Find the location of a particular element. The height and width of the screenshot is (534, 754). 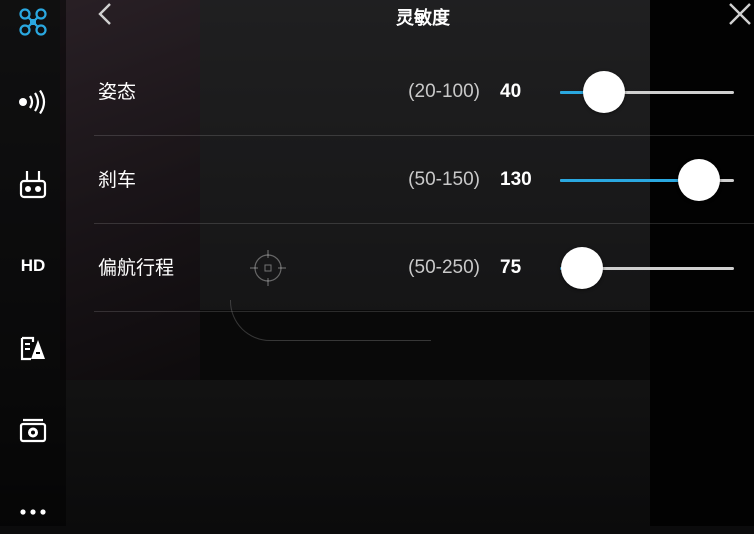

sensitivity-row-yaw-endpoint: 偏航行程 (50-250) 75 is located at coordinates (424, 268).